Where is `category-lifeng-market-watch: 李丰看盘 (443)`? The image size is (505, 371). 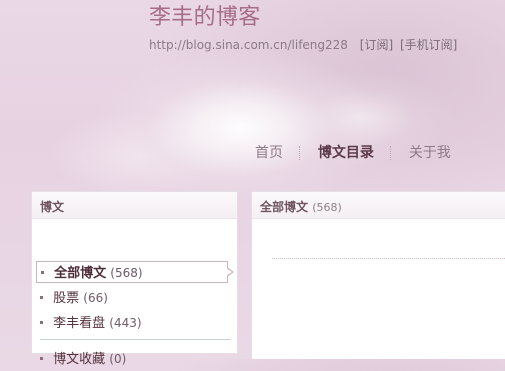 category-lifeng-market-watch: 李丰看盘 (443) is located at coordinates (91, 323).